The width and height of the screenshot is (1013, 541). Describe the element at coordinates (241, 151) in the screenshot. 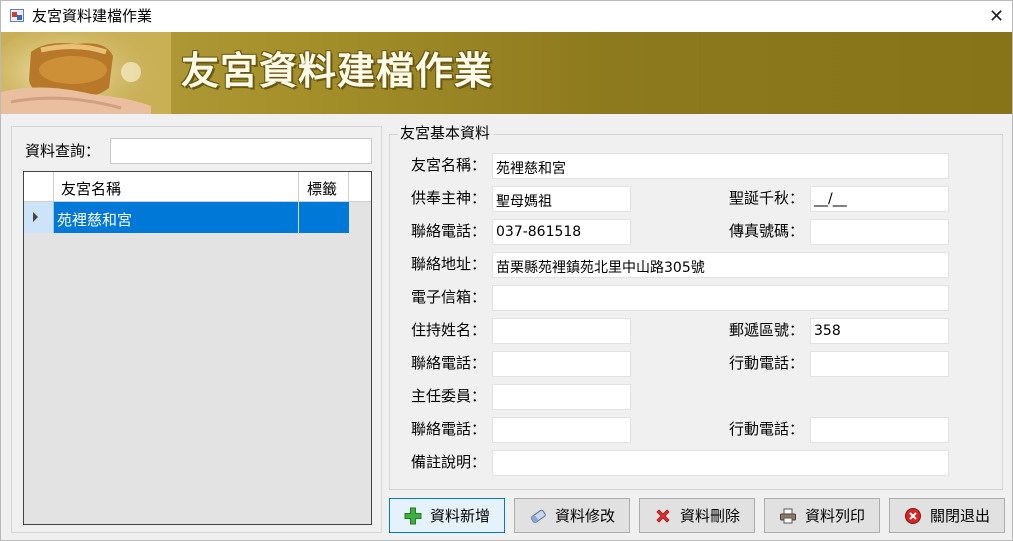

I see `search-input` at that location.